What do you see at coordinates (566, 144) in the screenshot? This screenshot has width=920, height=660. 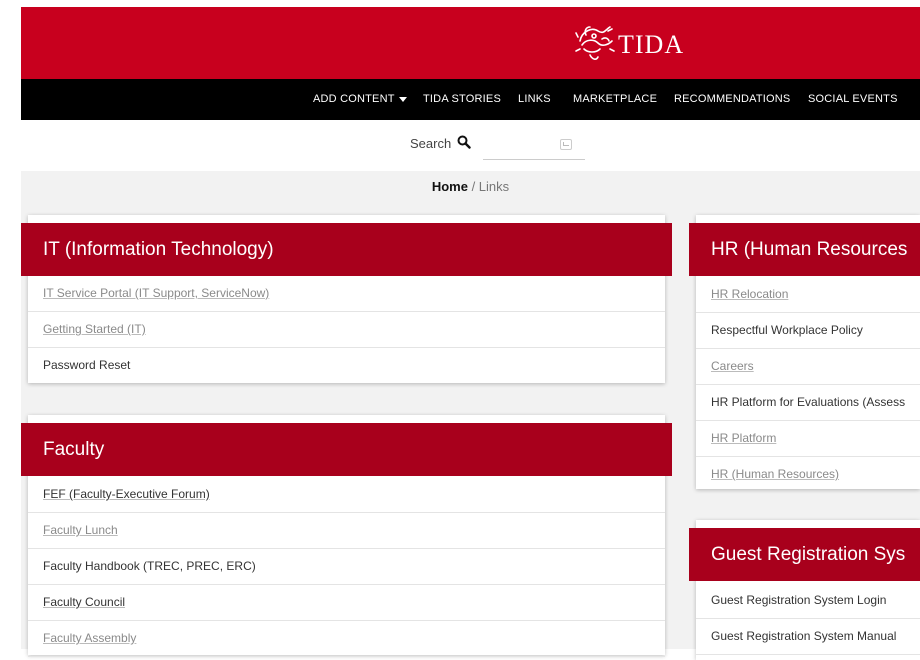 I see `enter-key-icon` at bounding box center [566, 144].